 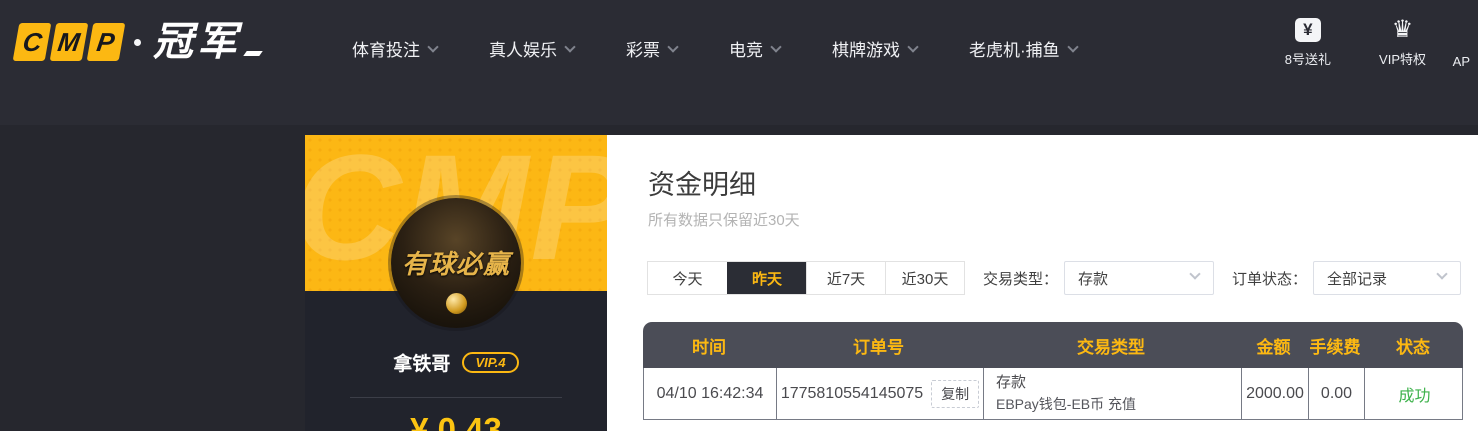 I want to click on copy-button: 复制, so click(x=955, y=393).